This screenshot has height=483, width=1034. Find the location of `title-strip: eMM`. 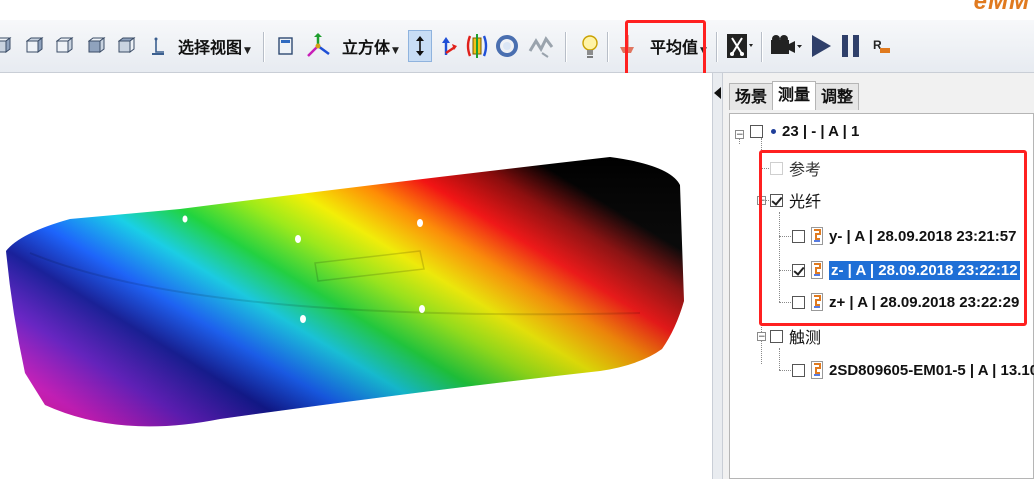

title-strip: eMM is located at coordinates (517, 10).